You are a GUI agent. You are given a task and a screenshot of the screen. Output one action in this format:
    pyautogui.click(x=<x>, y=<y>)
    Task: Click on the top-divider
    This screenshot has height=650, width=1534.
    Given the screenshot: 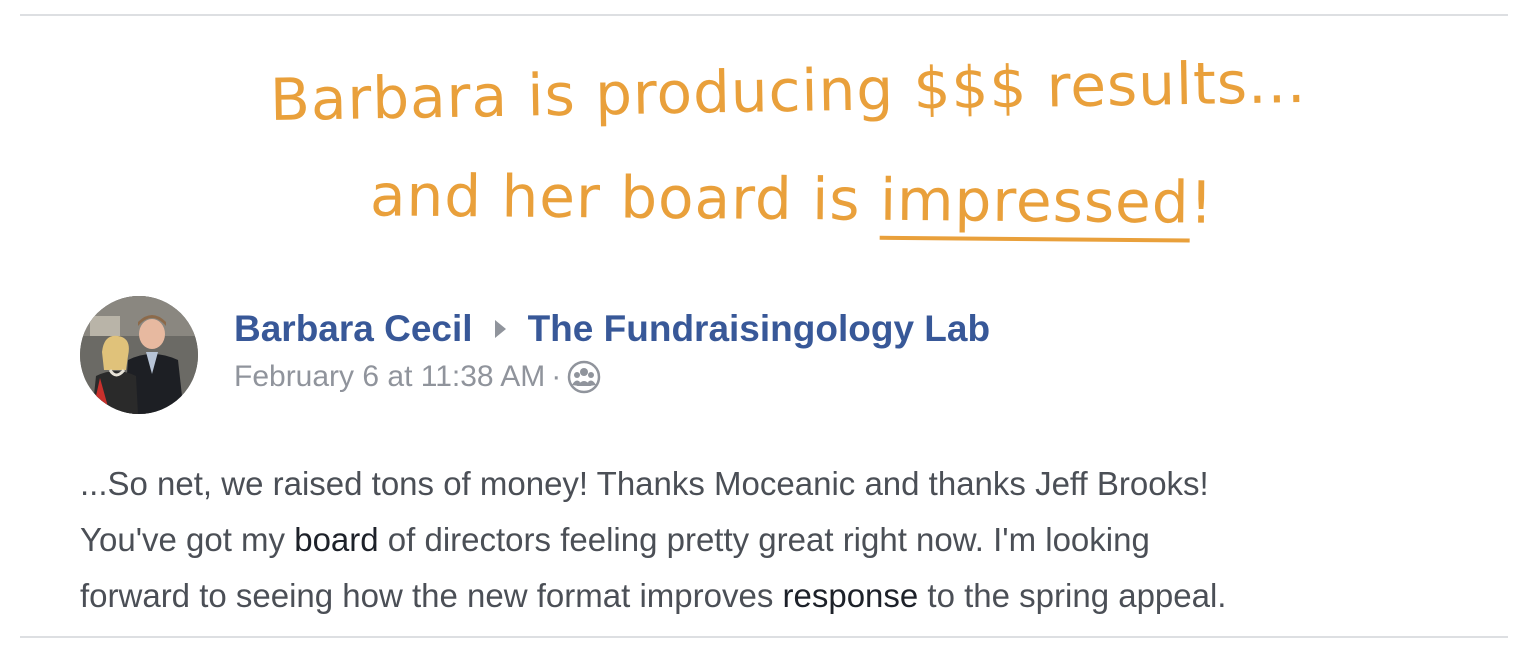 What is the action you would take?
    pyautogui.click(x=764, y=15)
    